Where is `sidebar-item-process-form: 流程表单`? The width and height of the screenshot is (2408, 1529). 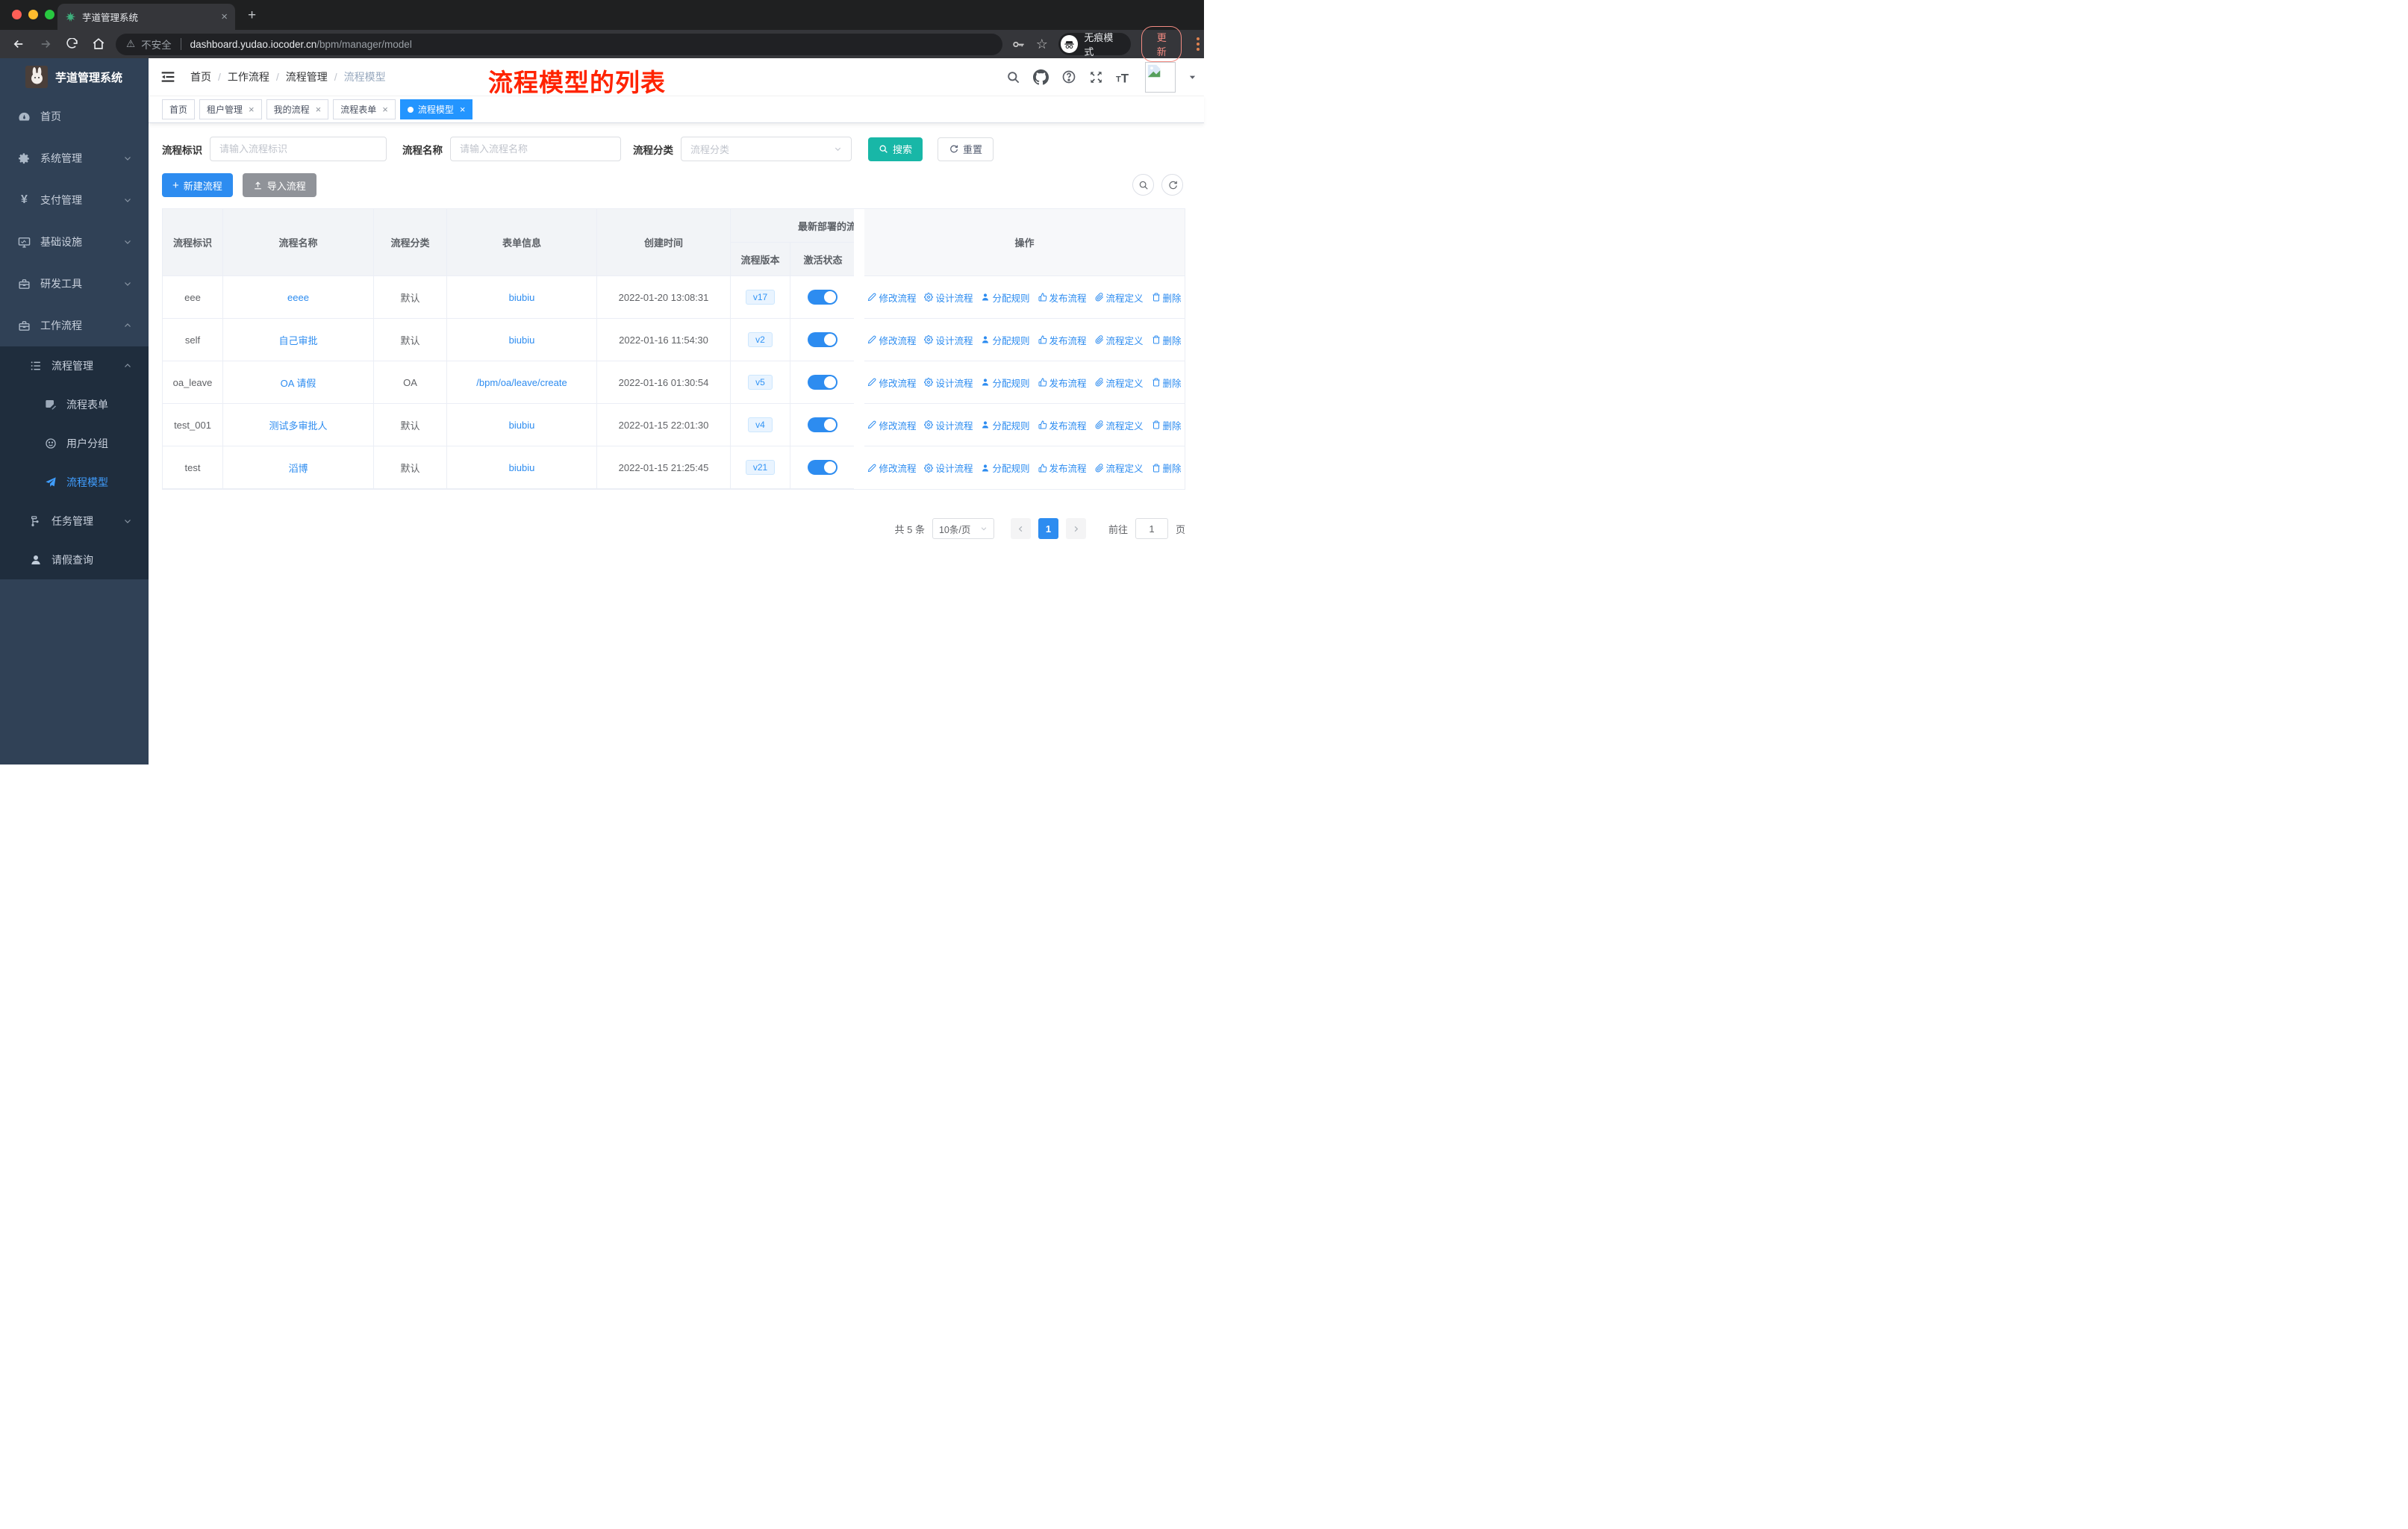
sidebar-item-process-form: 流程表单 is located at coordinates (74, 404).